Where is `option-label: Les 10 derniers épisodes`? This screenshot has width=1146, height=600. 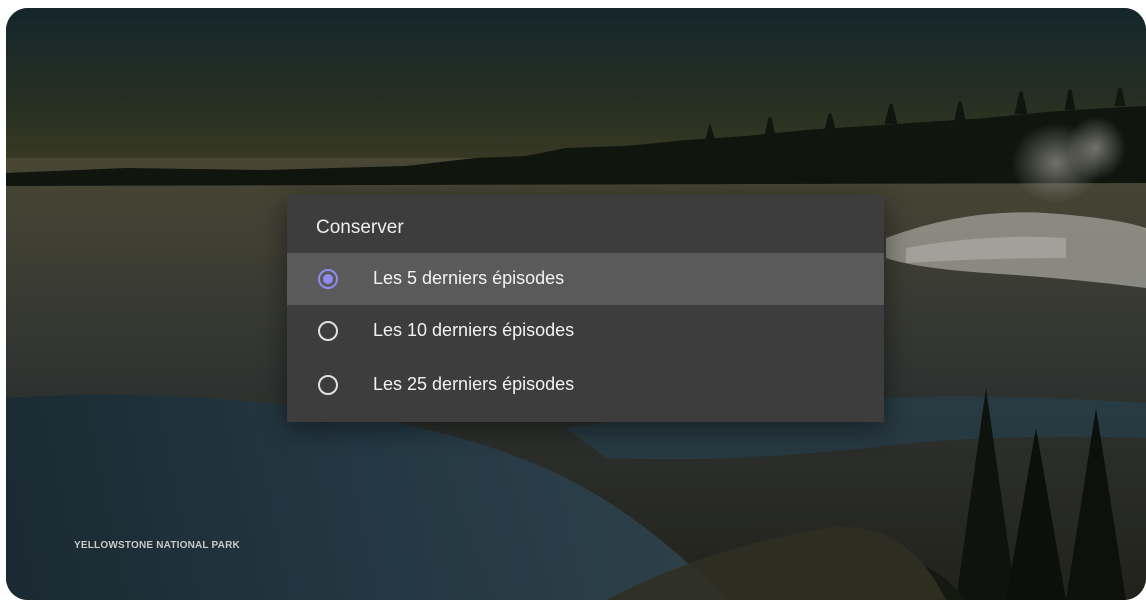 option-label: Les 10 derniers épisodes is located at coordinates (474, 330).